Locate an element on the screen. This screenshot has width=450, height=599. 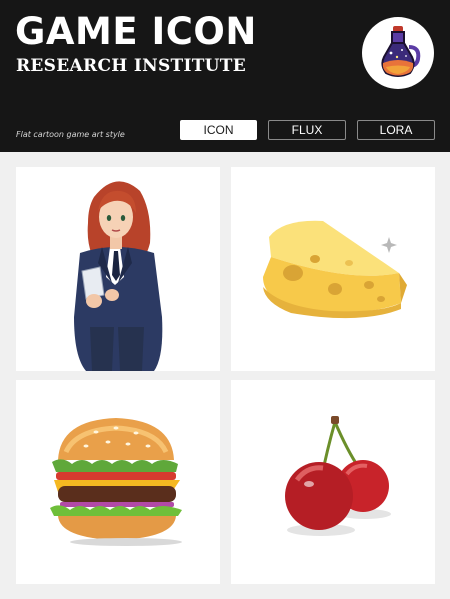
cheese-wedge-icon is located at coordinates (335, 269).